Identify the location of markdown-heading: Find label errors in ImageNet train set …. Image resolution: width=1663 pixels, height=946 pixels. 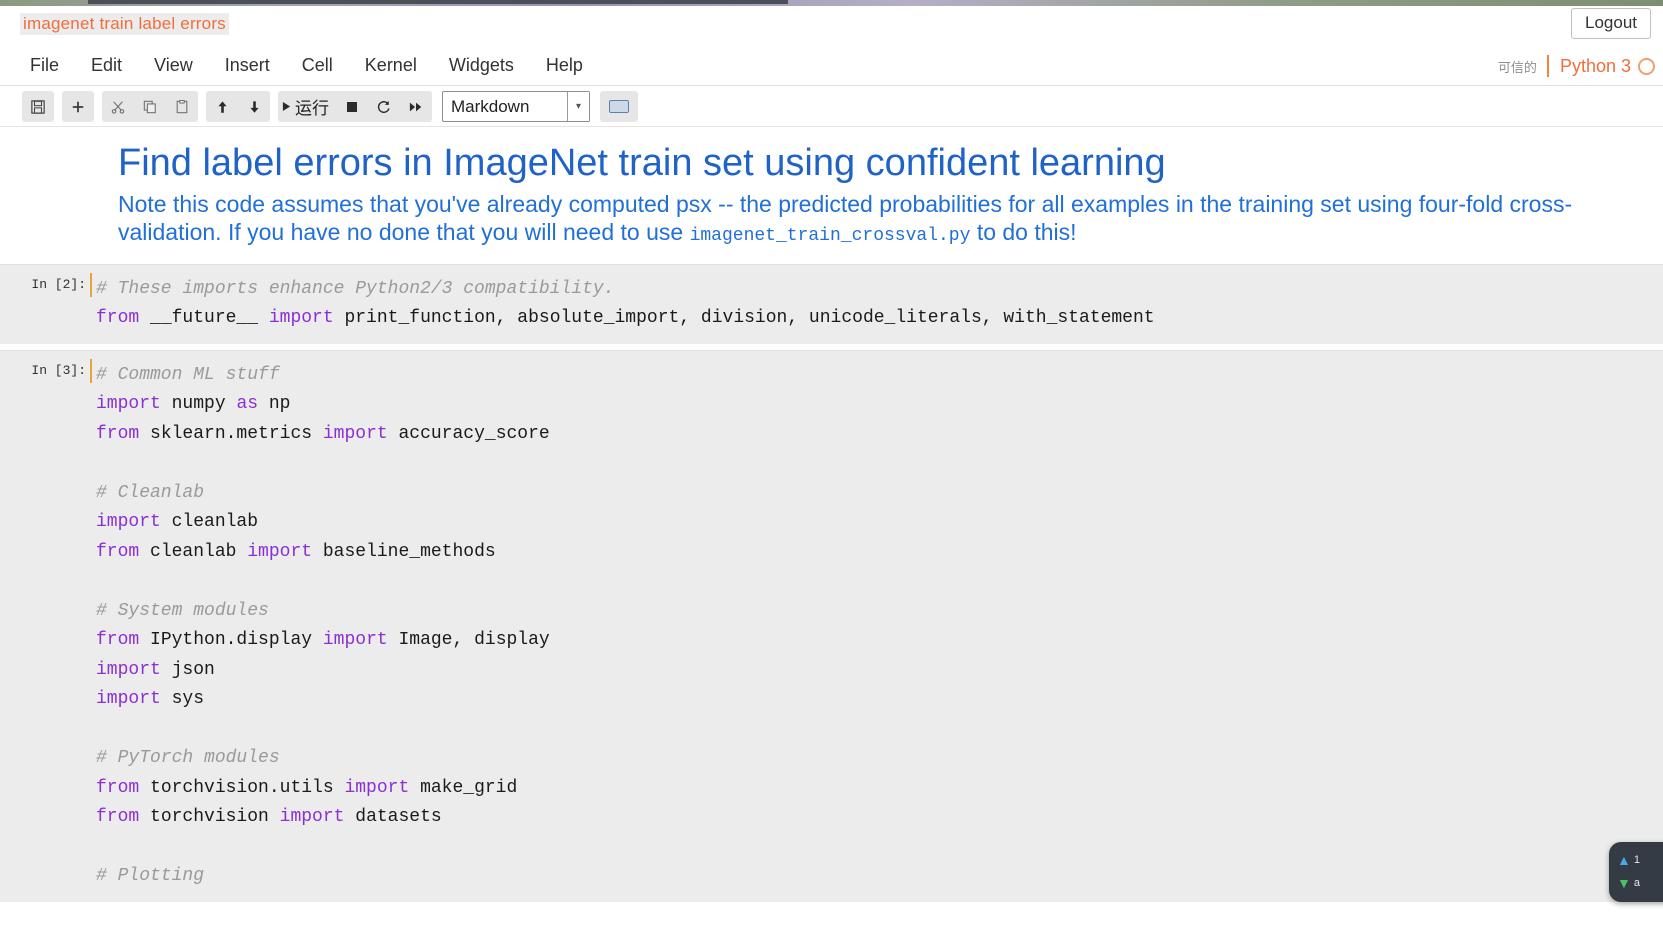
(642, 163).